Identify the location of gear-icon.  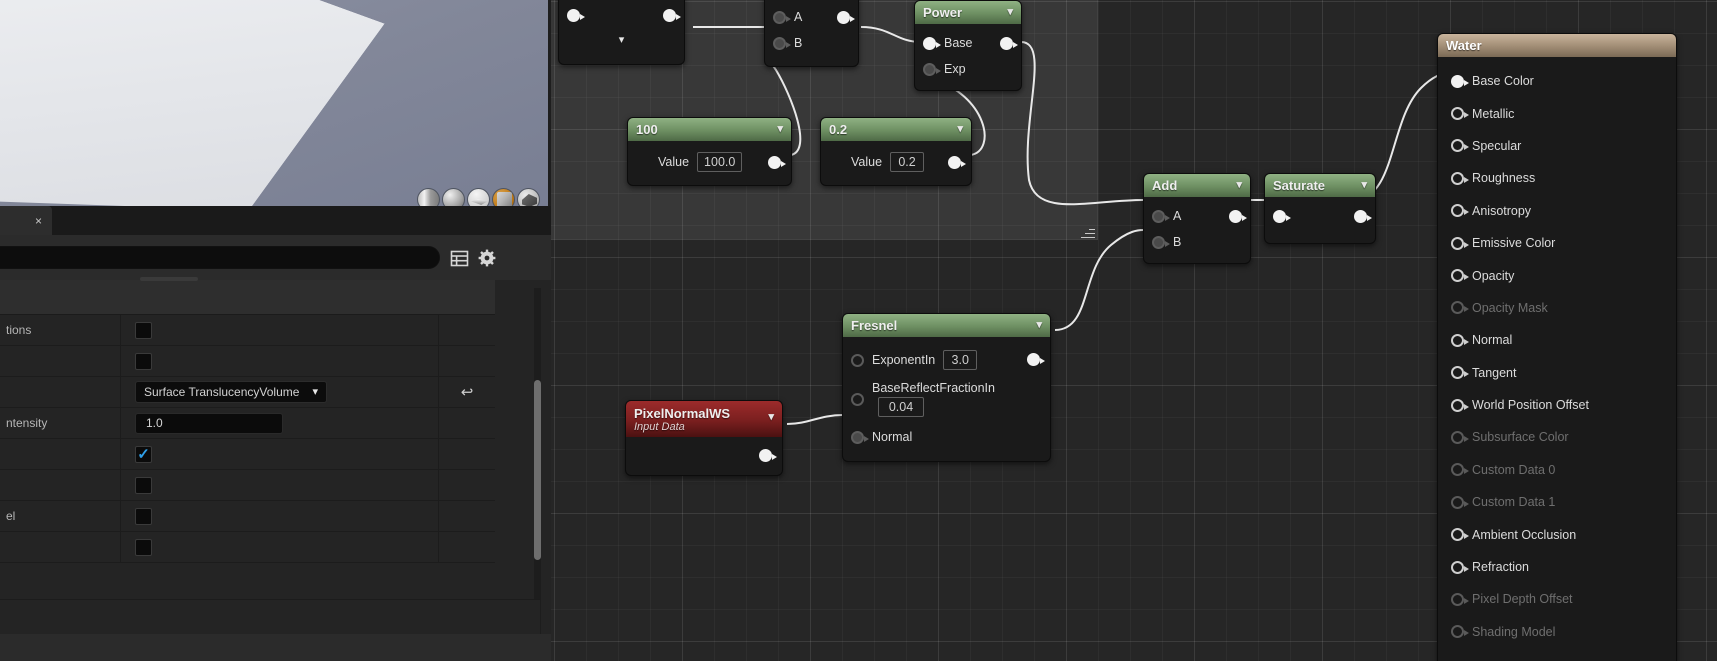
(487, 258).